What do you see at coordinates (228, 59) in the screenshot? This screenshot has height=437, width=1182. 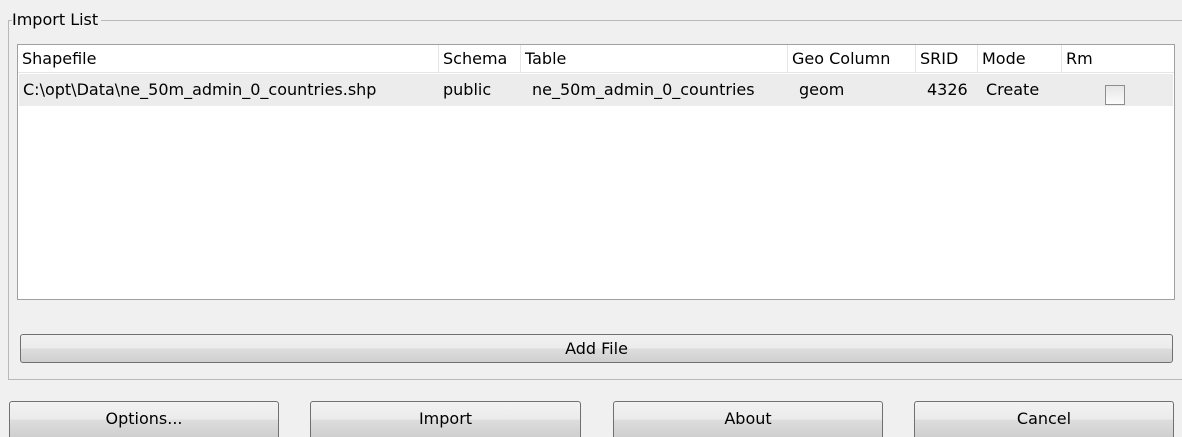 I see `column-header-shapefile: Shapefile` at bounding box center [228, 59].